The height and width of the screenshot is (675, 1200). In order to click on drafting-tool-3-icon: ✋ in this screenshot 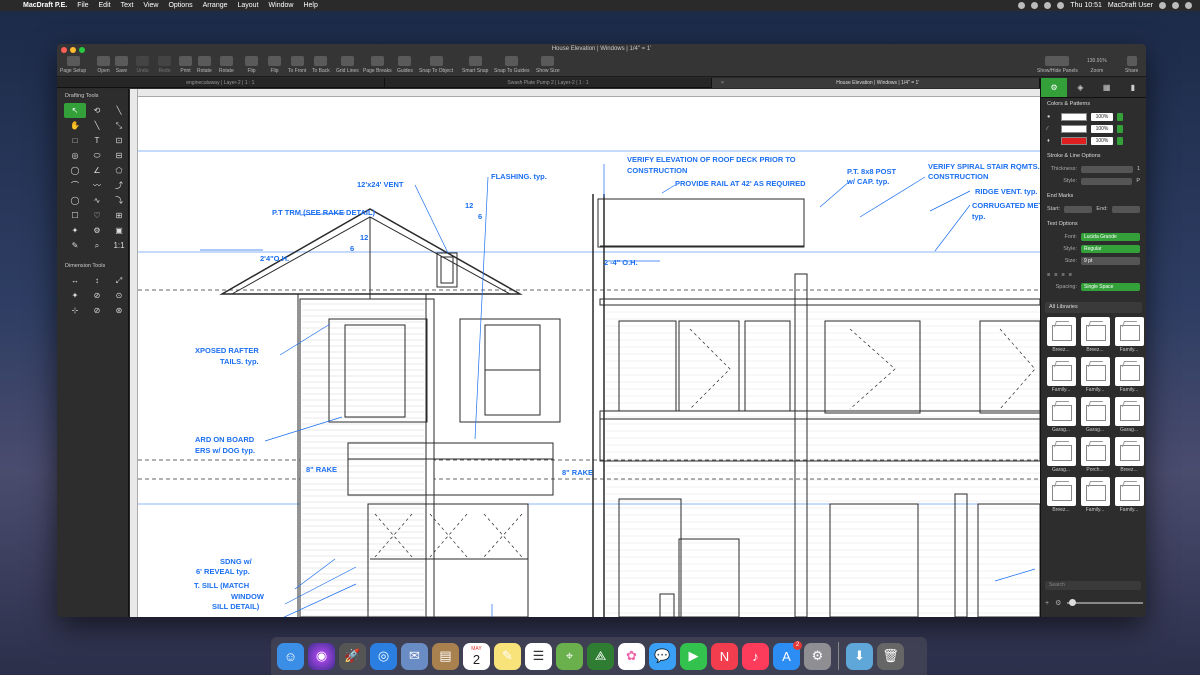, I will do `click(75, 125)`.